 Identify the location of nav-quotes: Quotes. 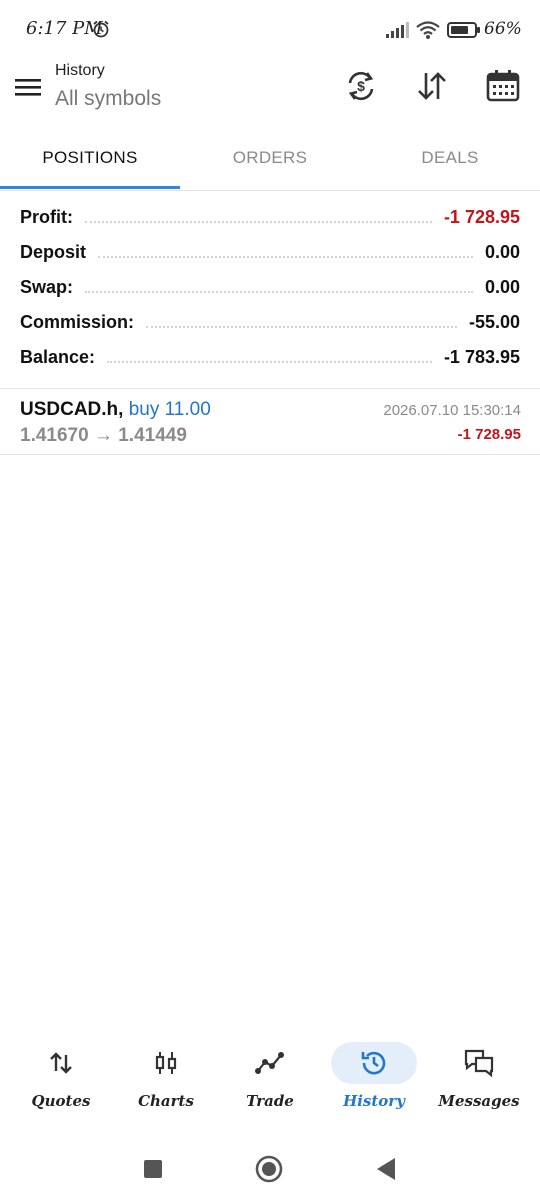
(61, 1081).